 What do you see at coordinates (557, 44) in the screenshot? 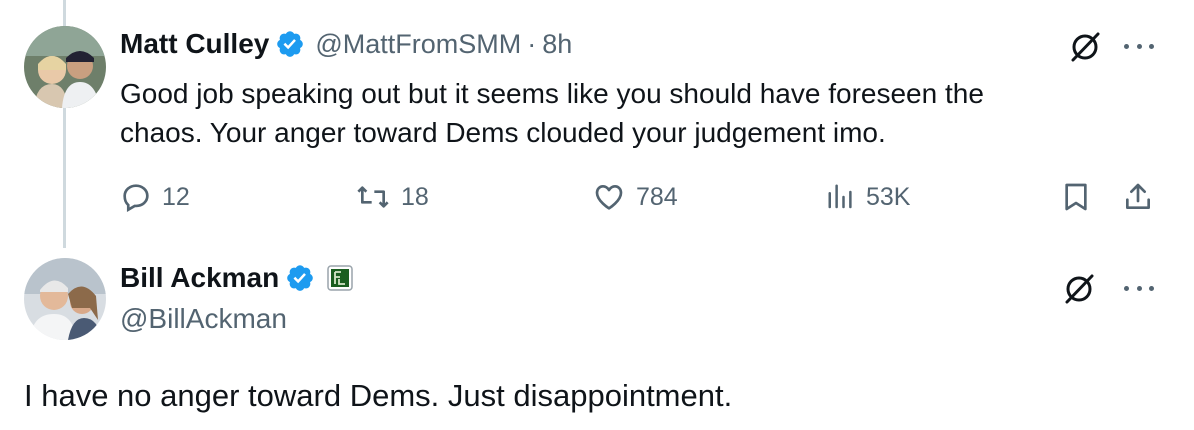
I see `timestamp: 8h` at bounding box center [557, 44].